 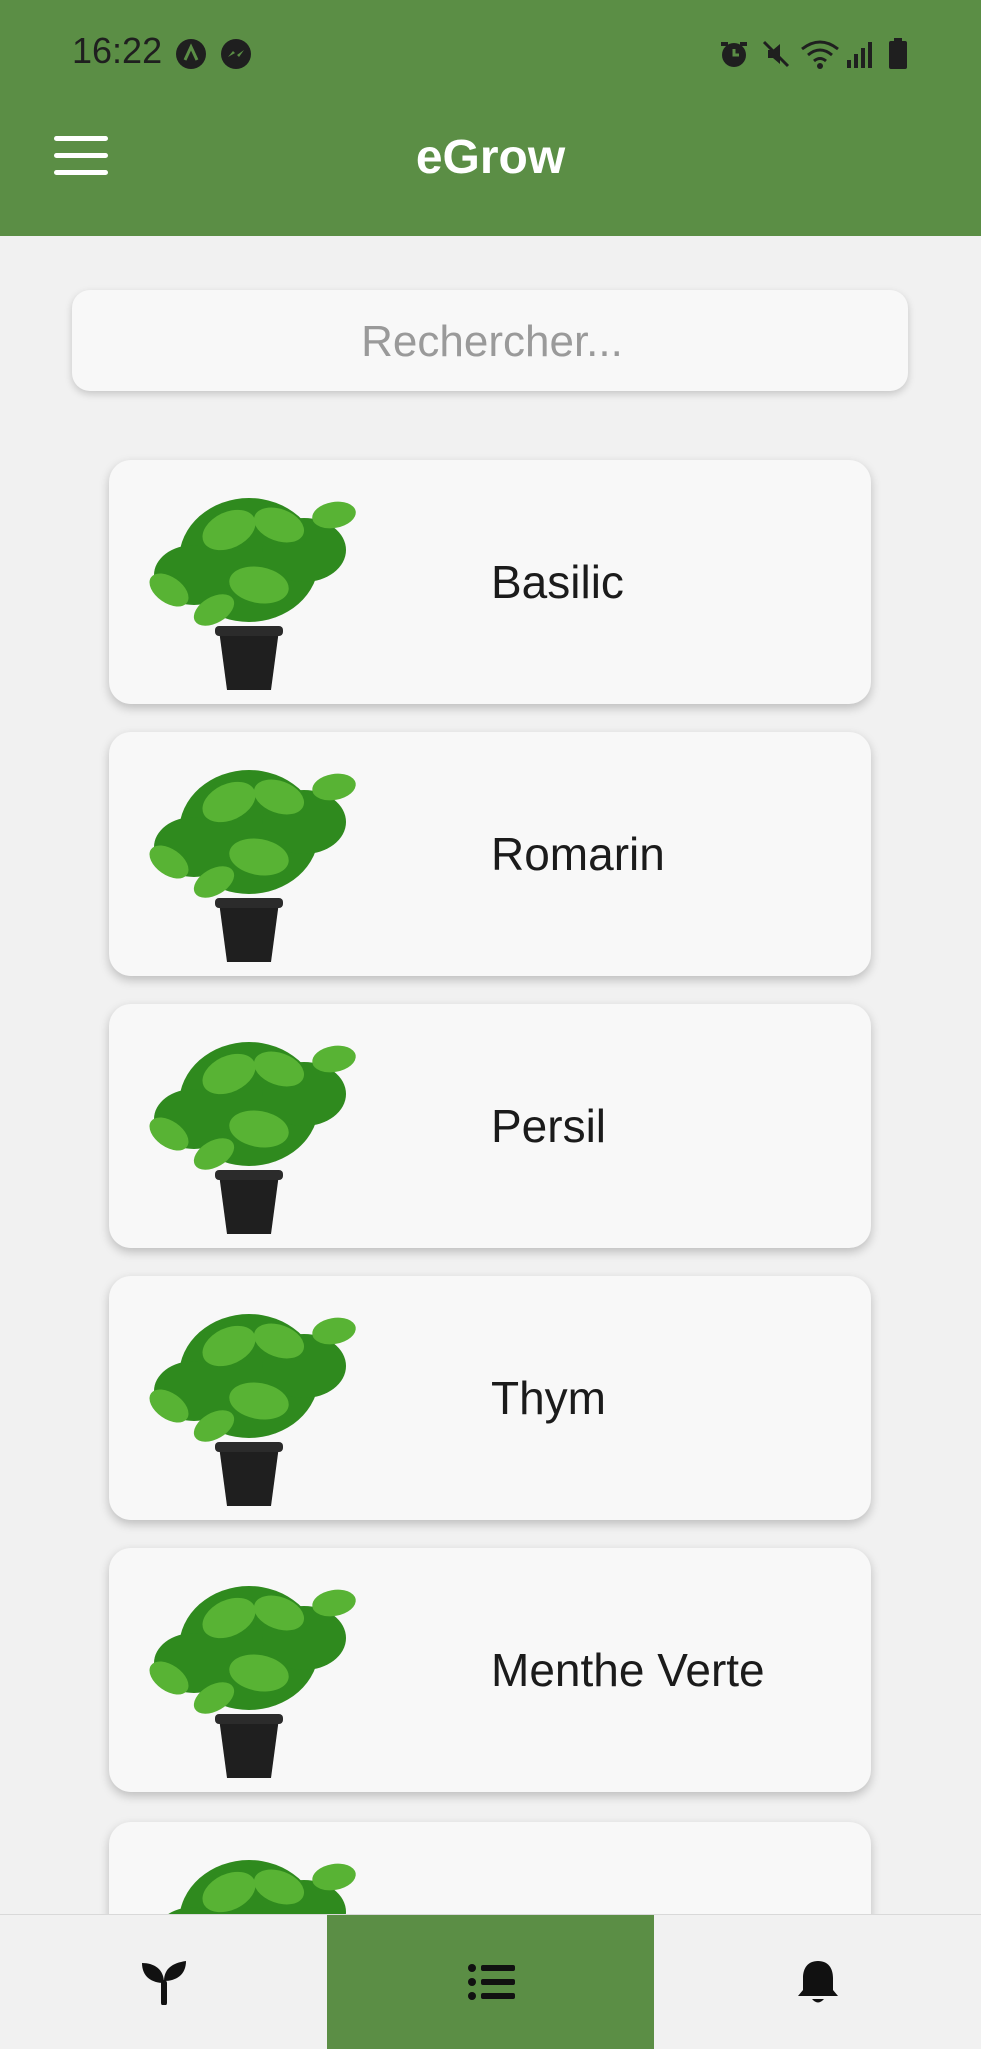 What do you see at coordinates (117, 50) in the screenshot?
I see `status-time: 16:22` at bounding box center [117, 50].